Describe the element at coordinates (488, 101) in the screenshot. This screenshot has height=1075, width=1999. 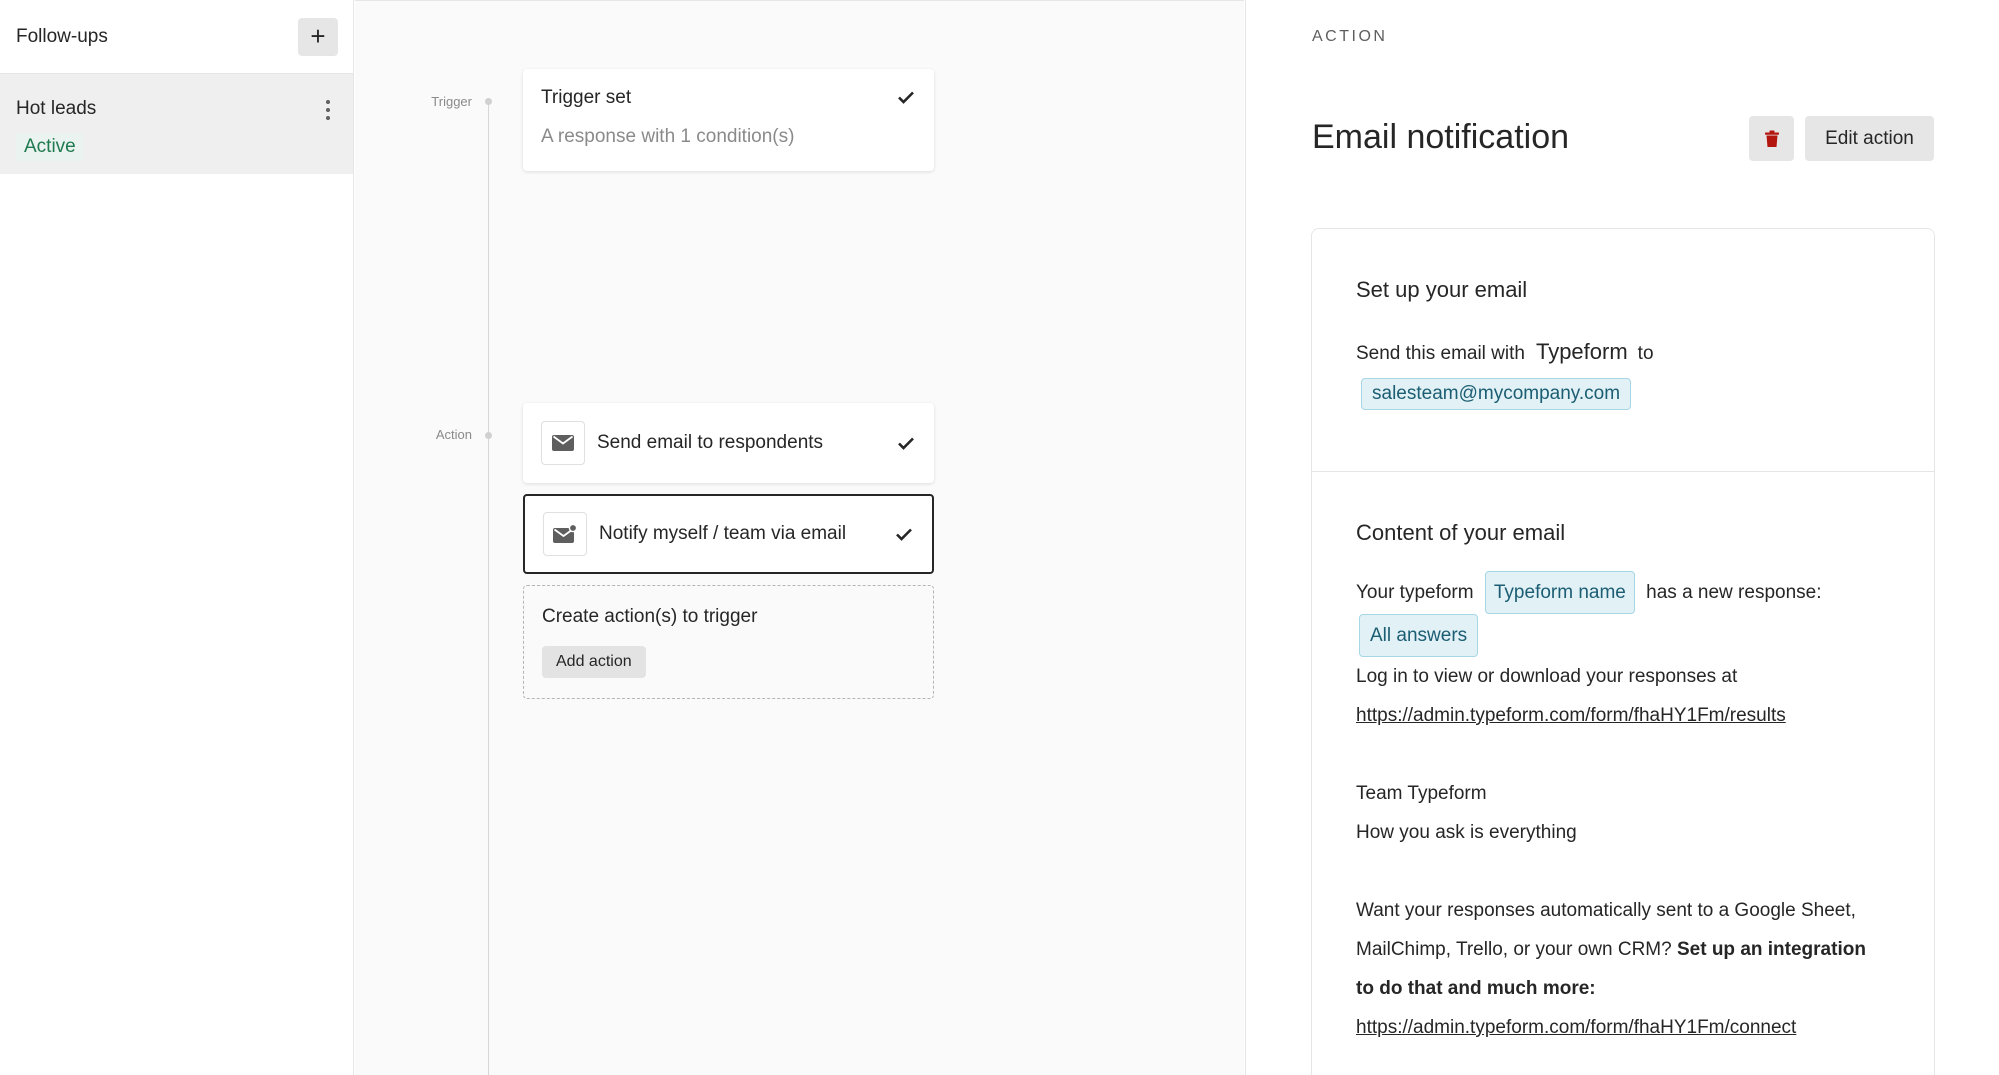
I see `rail-dot-trigger` at that location.